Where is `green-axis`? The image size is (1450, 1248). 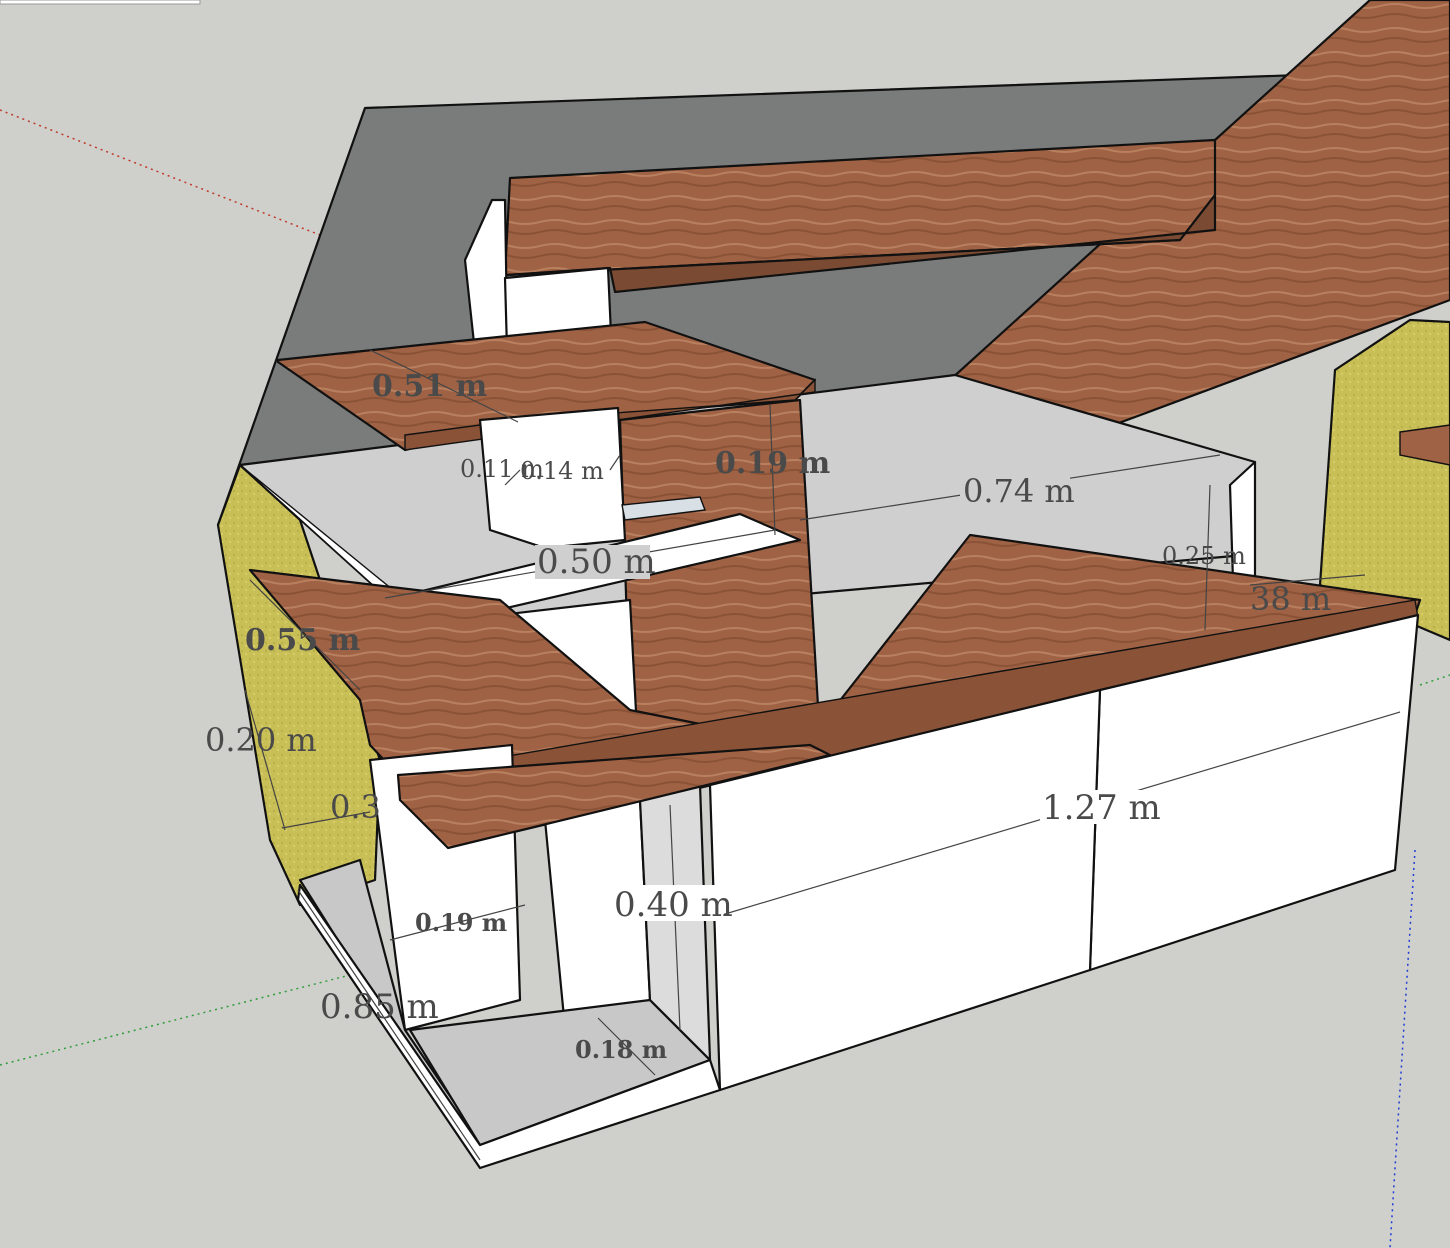
green-axis is located at coordinates (175, 1020).